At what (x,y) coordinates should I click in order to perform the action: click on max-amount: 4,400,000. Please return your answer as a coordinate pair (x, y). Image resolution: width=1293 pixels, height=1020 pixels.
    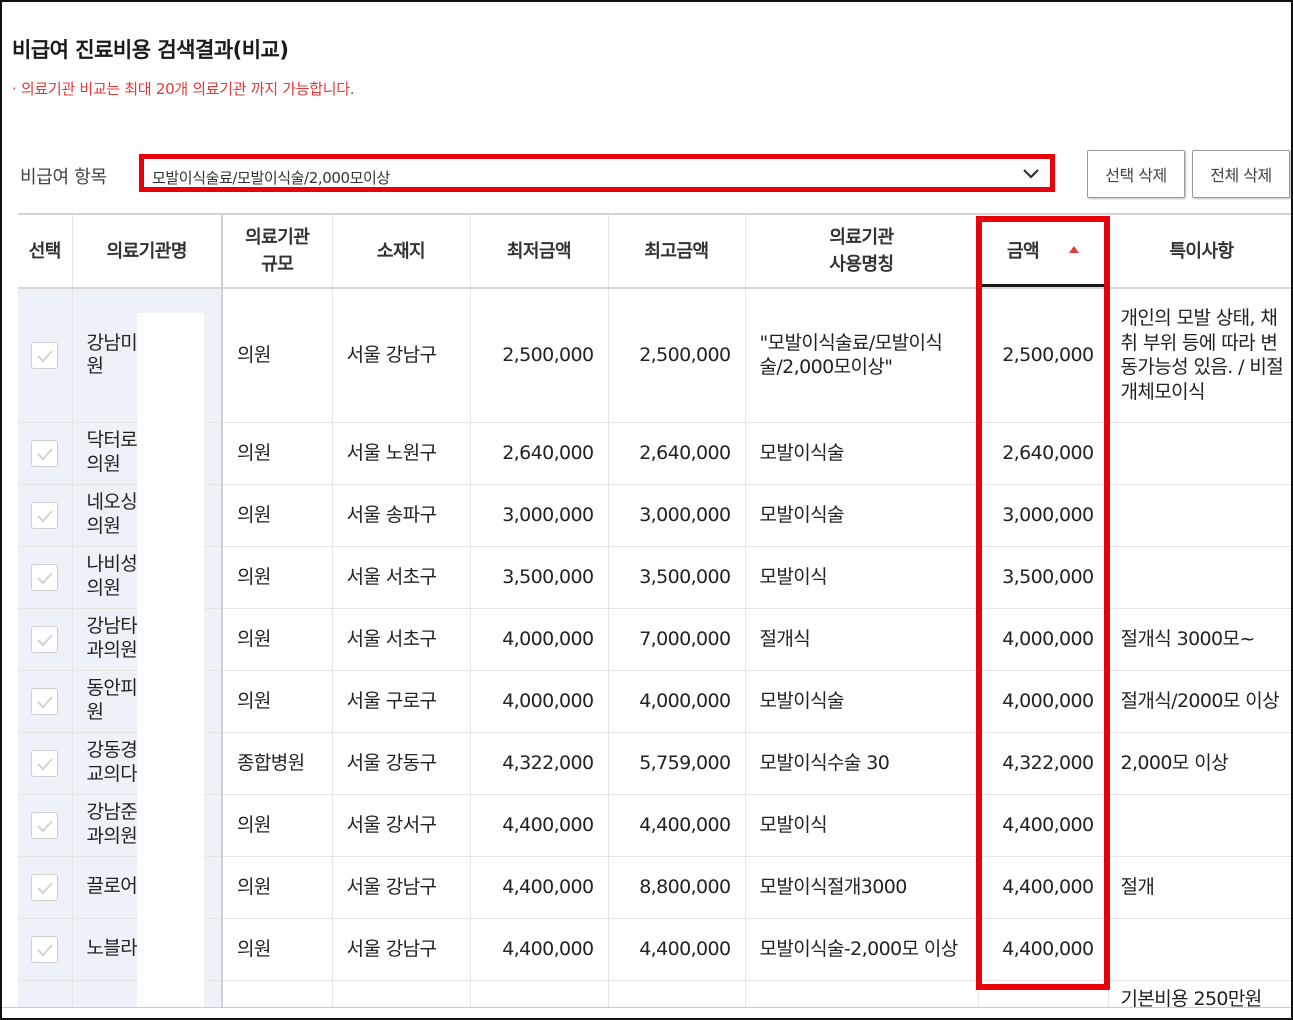
    Looking at the image, I should click on (685, 824).